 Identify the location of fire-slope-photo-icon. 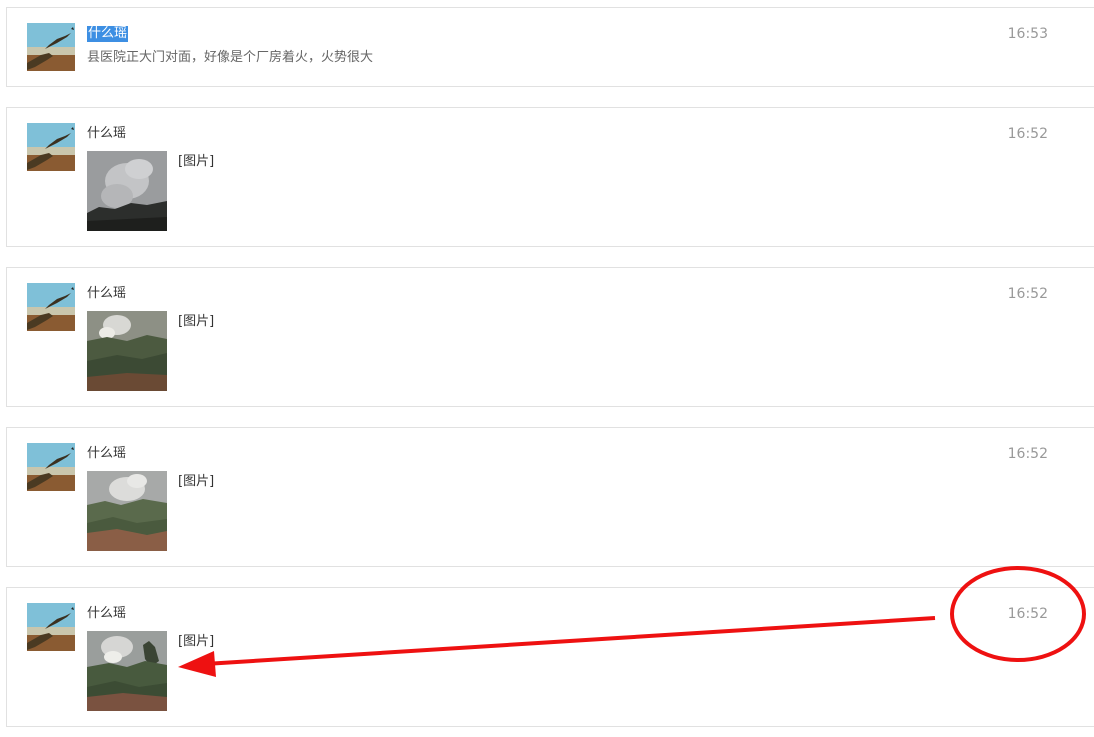
(127, 511).